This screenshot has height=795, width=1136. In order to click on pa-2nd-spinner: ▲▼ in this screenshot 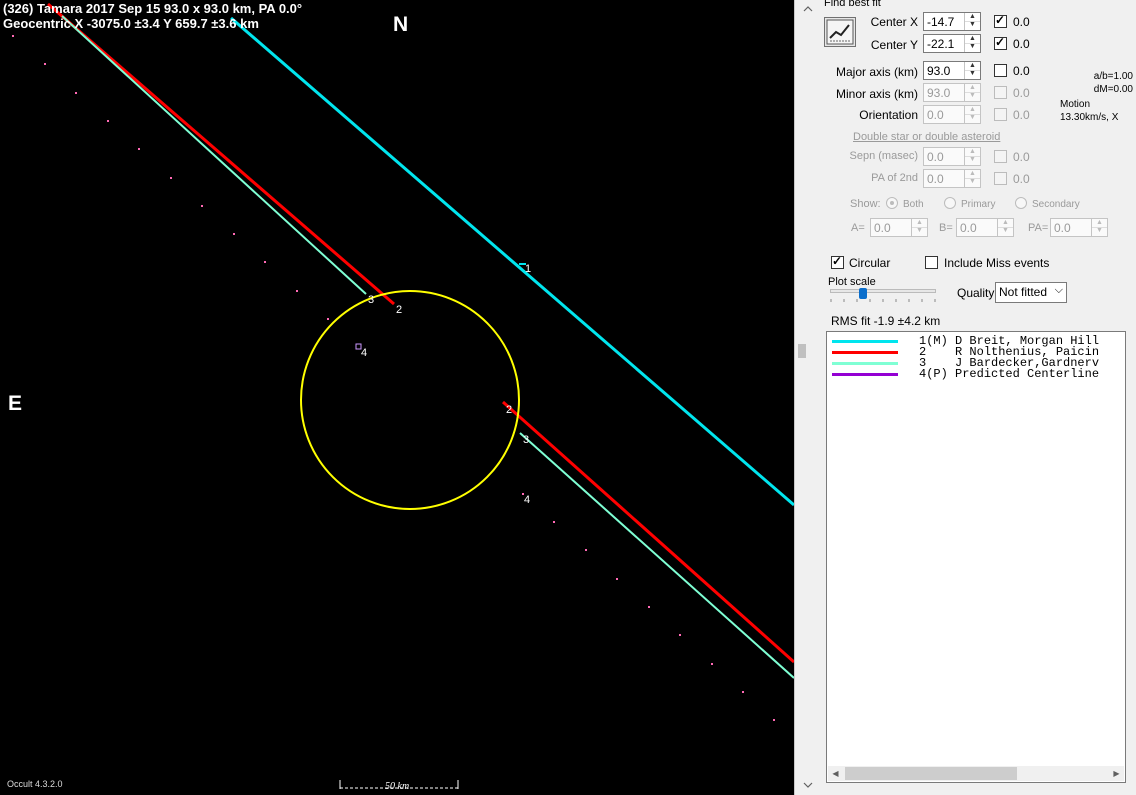, I will do `click(952, 178)`.